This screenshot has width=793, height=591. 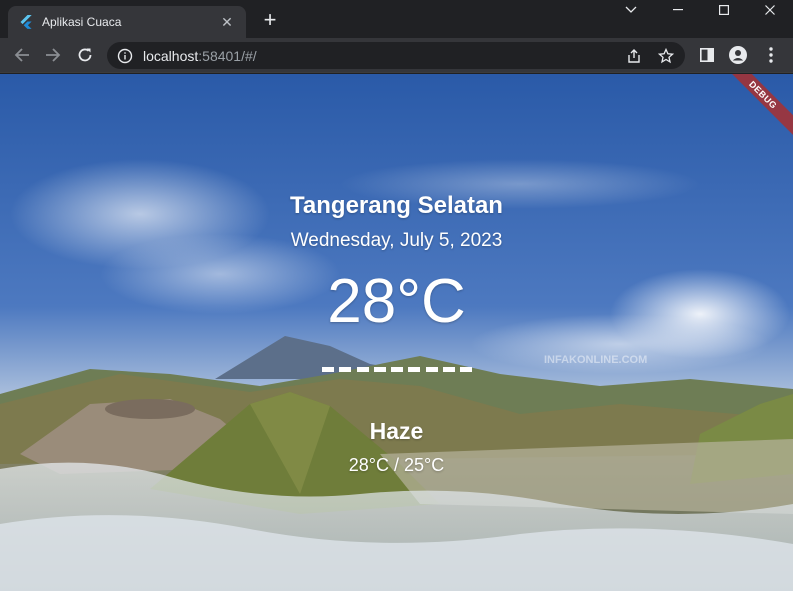 I want to click on tab-strip: Aplikasi Cuaca ✕ +, so click(x=396, y=19).